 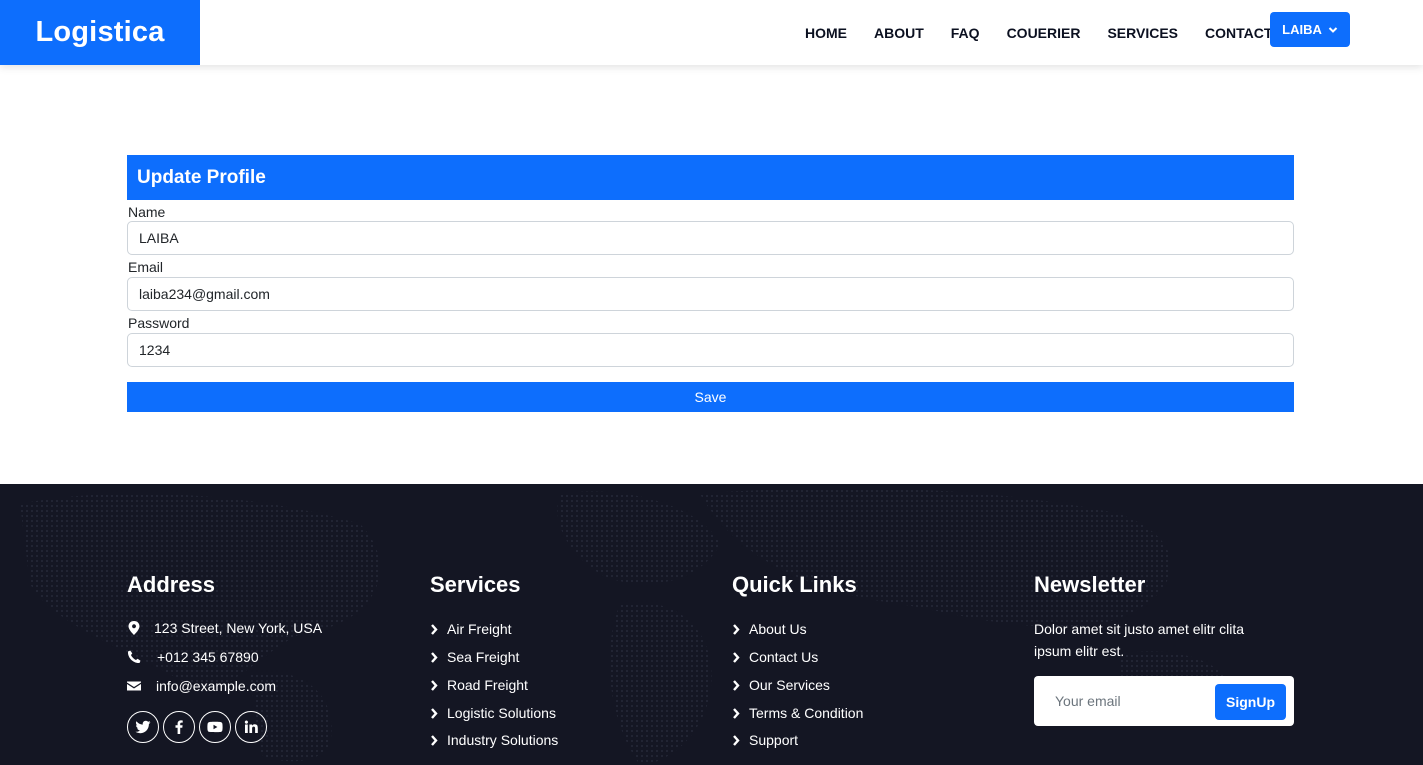 I want to click on nav-courier: COUERIER, so click(x=1044, y=33).